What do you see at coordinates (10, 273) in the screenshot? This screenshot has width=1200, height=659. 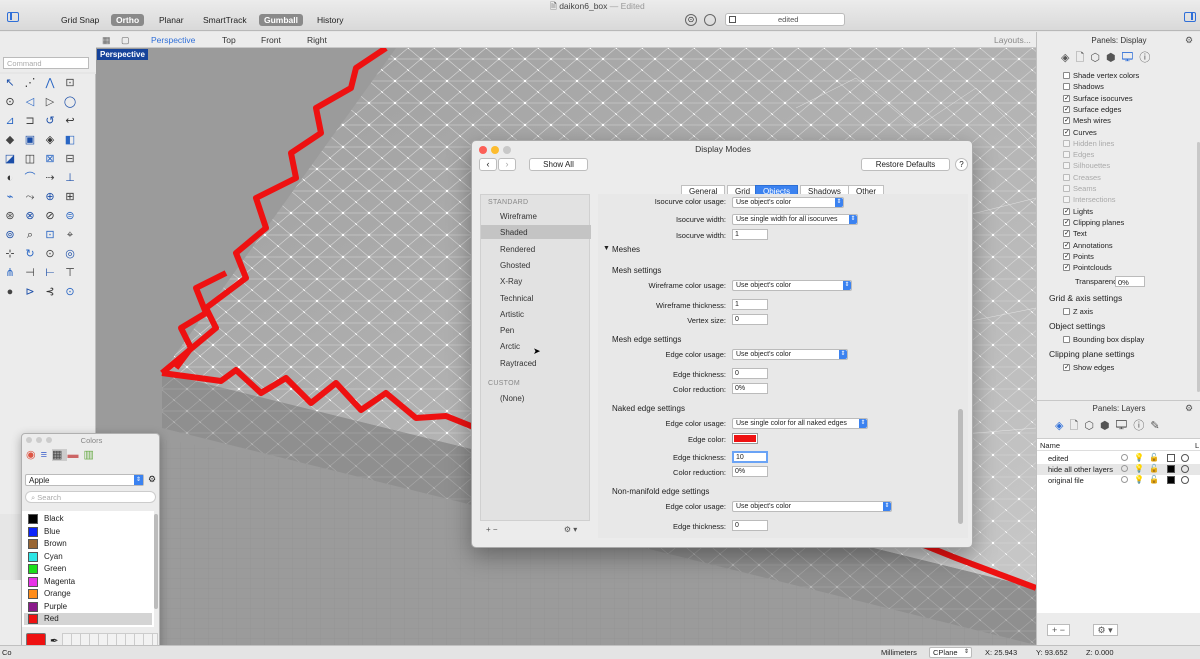 I see `dims-icon: ⋔` at bounding box center [10, 273].